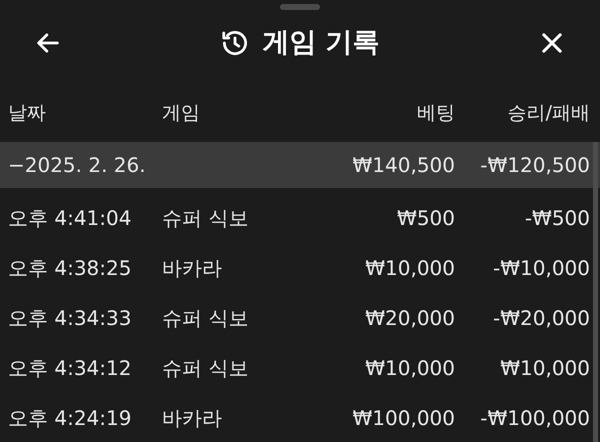 This screenshot has width=600, height=442. What do you see at coordinates (300, 165) in the screenshot?
I see `date-group-row: −2025. 2. 26. ₩140,500 -₩120,500` at bounding box center [300, 165].